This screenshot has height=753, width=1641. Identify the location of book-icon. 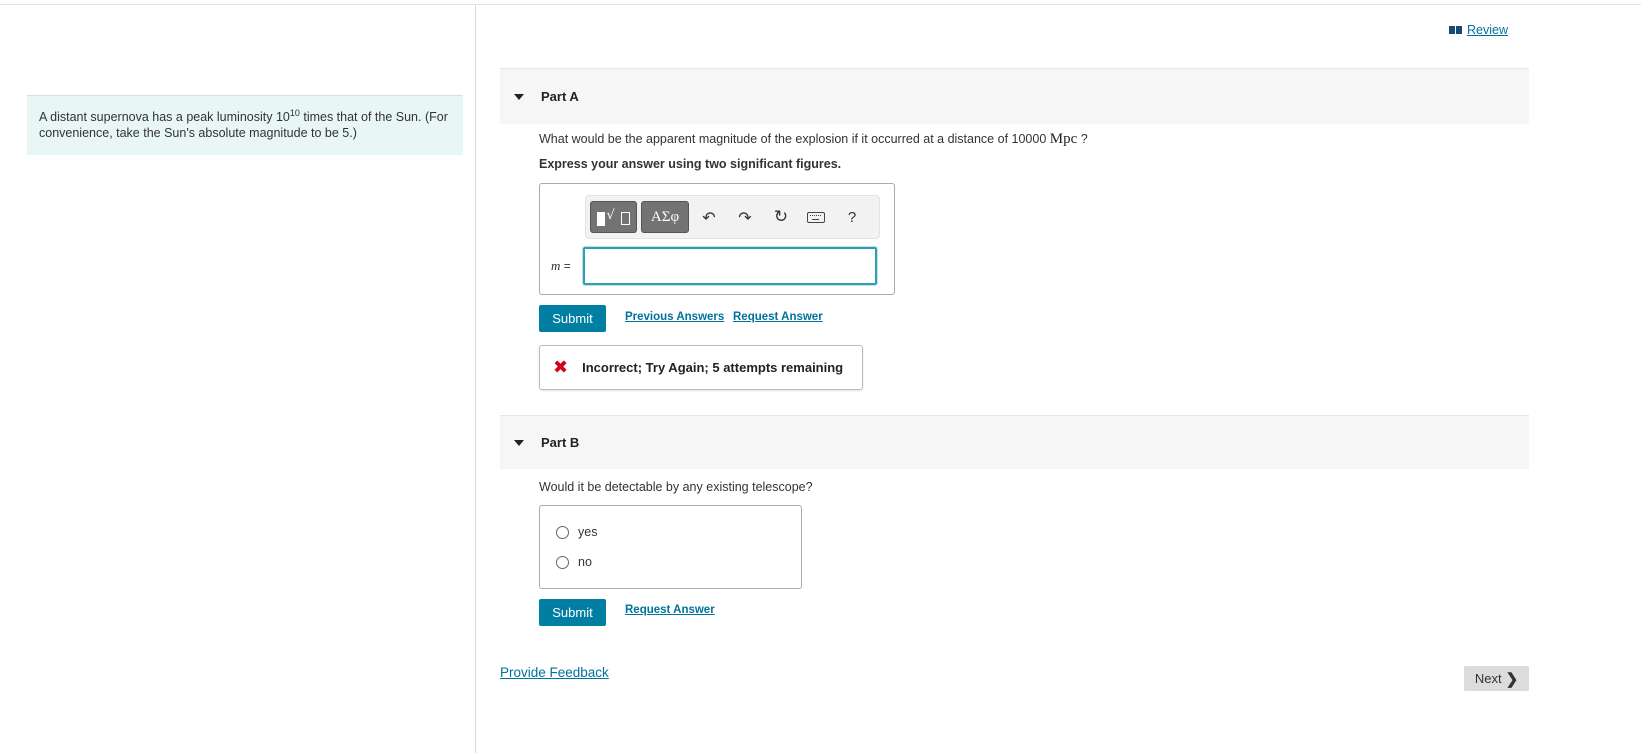
(1456, 30).